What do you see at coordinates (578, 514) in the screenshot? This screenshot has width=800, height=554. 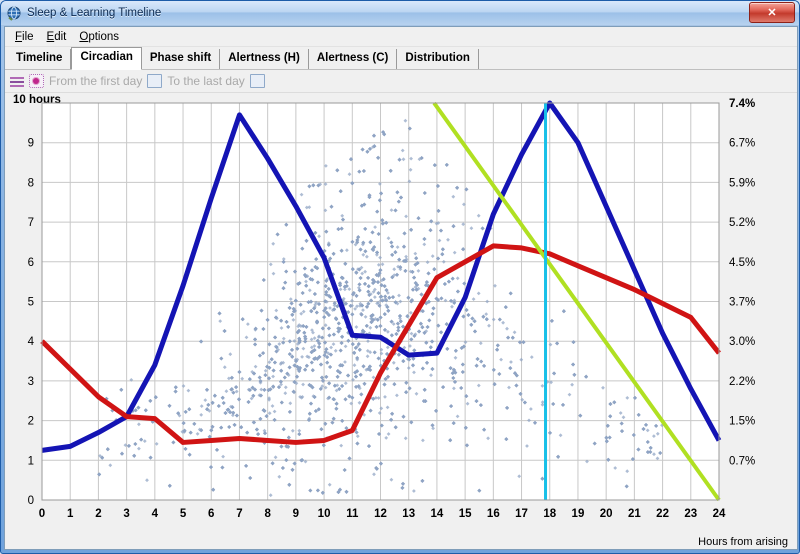 I see `svg-text: 19` at bounding box center [578, 514].